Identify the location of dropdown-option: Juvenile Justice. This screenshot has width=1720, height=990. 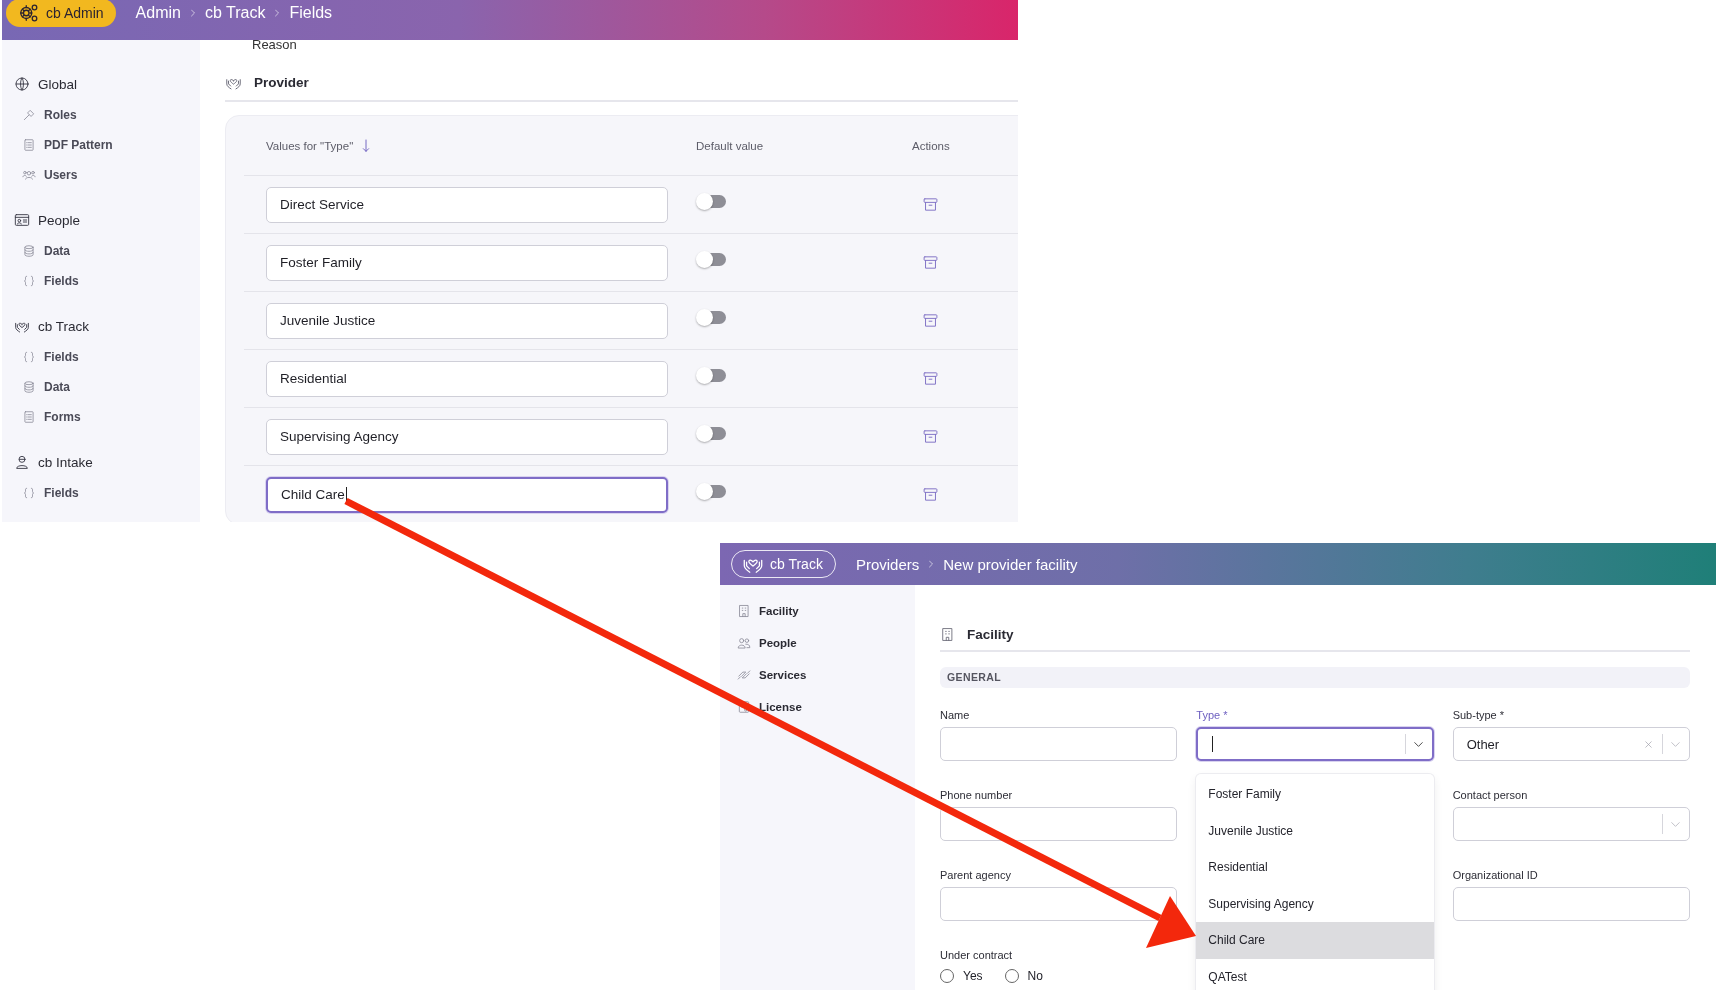
(1315, 831).